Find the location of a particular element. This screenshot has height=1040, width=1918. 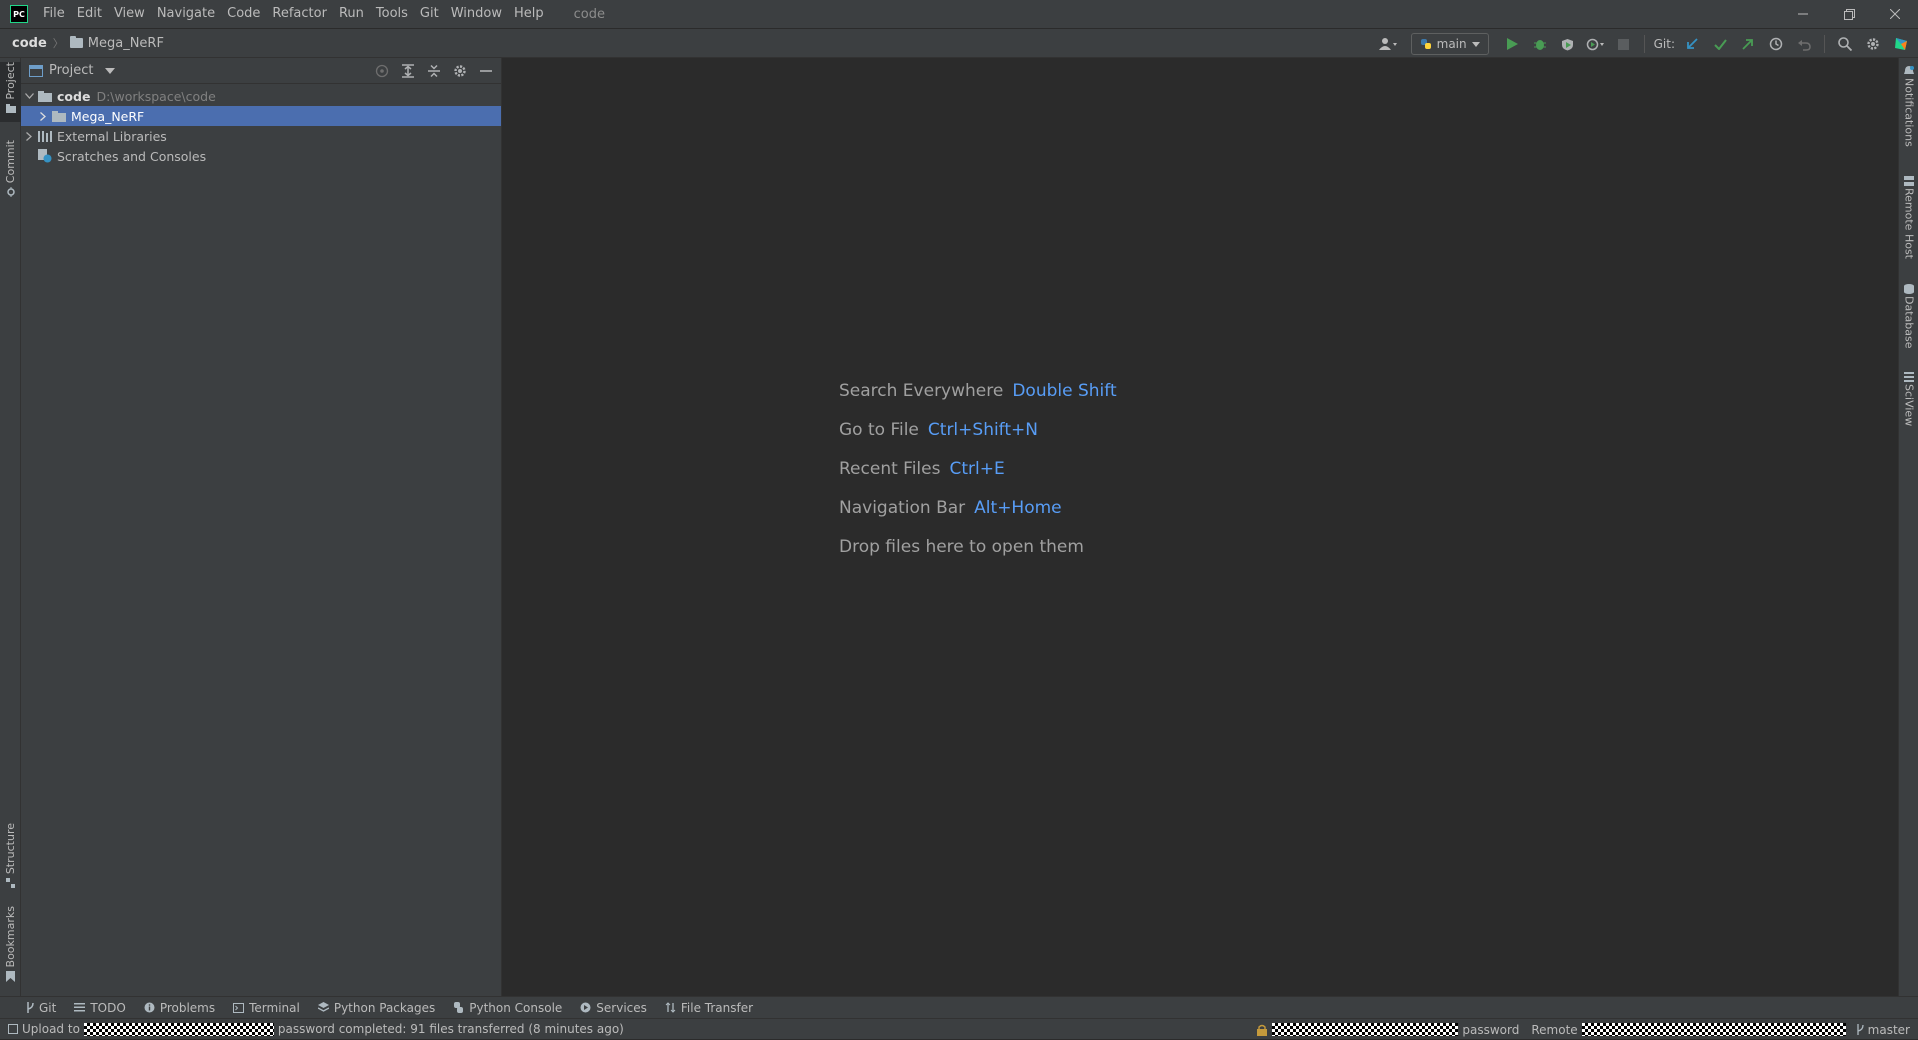

breadcrumb-folder-label: Mega_NeRF is located at coordinates (125, 43).